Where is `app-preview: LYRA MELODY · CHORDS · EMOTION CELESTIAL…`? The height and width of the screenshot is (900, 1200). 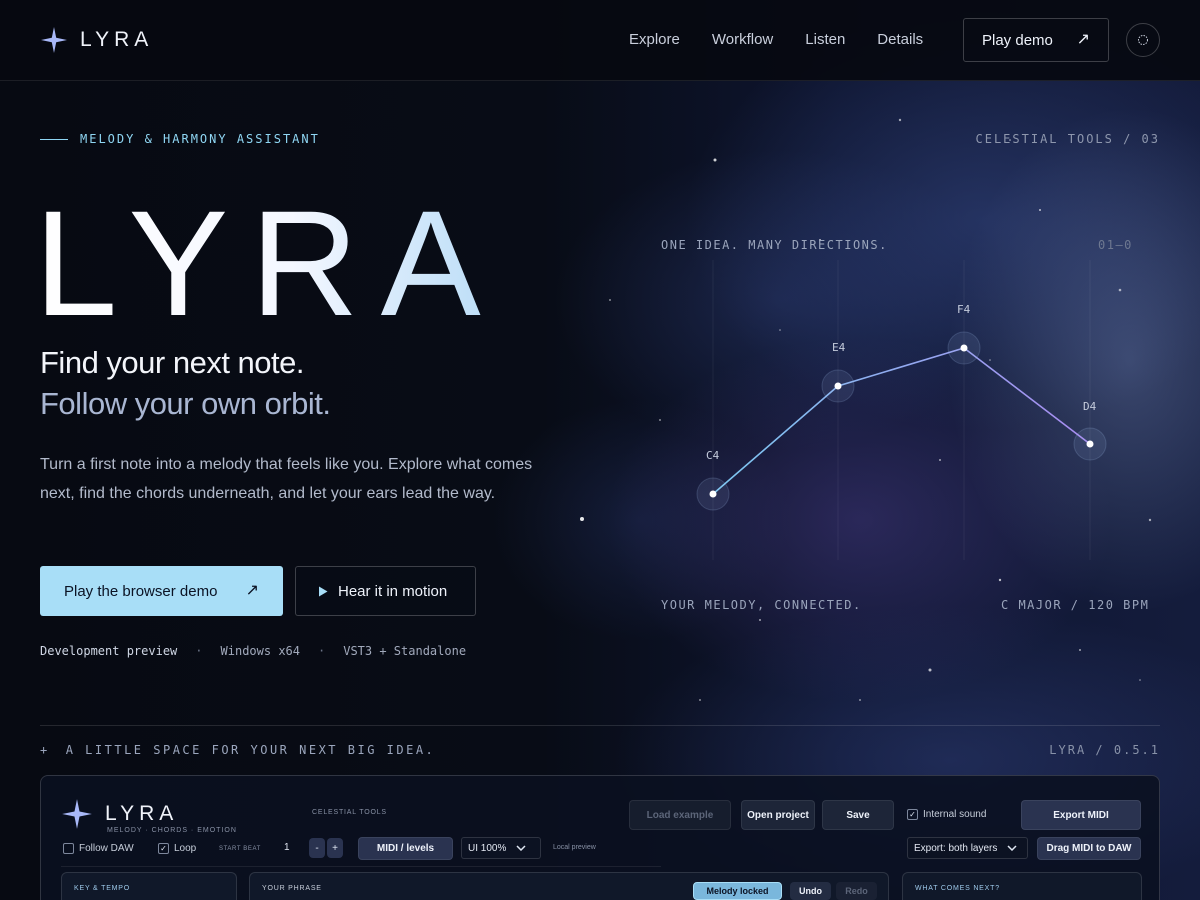
app-preview: LYRA MELODY · CHORDS · EMOTION CELESTIAL… is located at coordinates (600, 837).